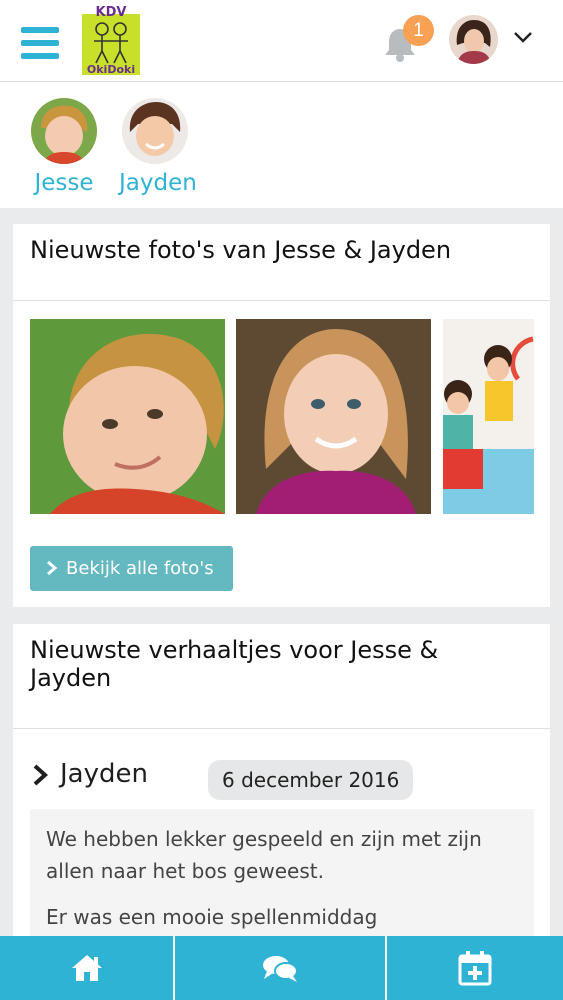 The height and width of the screenshot is (1000, 563). Describe the element at coordinates (418, 30) in the screenshot. I see `notification-badge: 1` at that location.